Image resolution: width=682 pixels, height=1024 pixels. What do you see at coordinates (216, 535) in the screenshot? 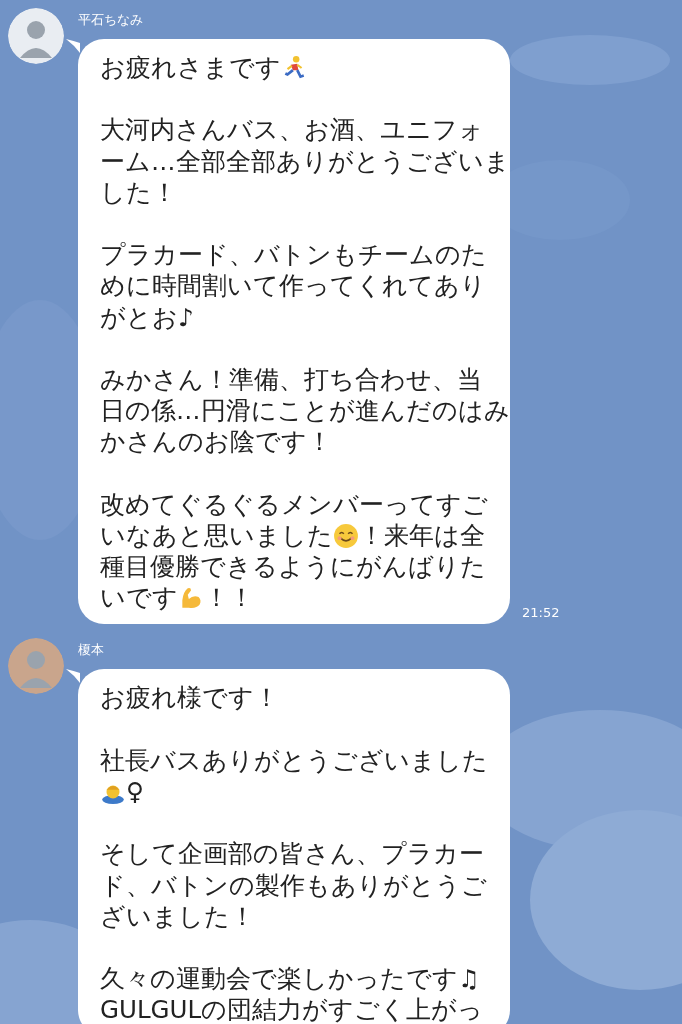
I see `message-text: いなあと思いました` at bounding box center [216, 535].